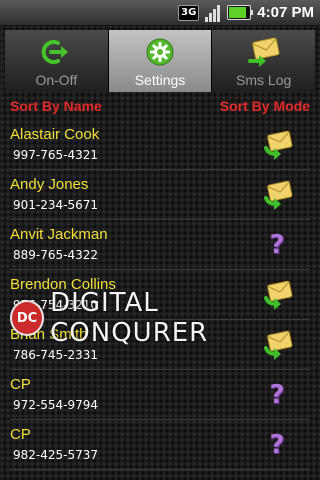 This screenshot has width=320, height=480. I want to click on tab-label: Settings, so click(160, 80).